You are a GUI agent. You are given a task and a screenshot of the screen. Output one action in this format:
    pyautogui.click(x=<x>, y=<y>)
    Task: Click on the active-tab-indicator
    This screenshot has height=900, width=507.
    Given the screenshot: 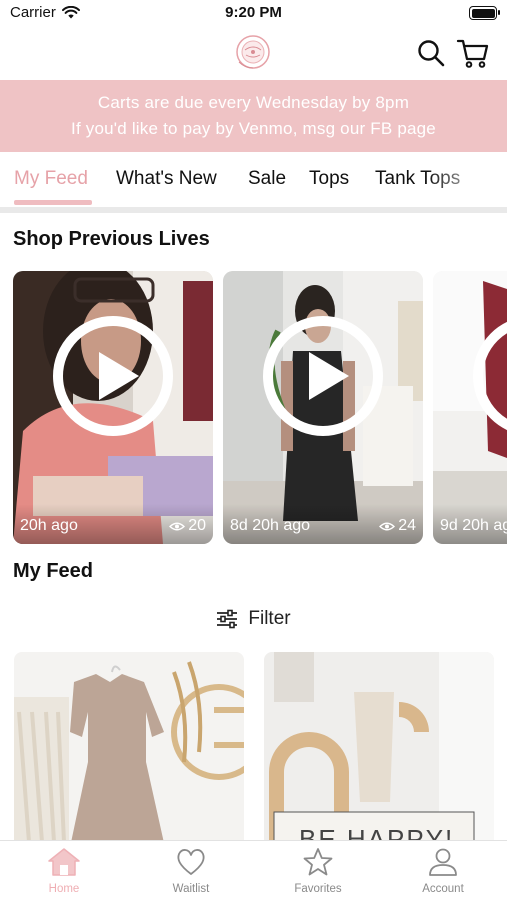 What is the action you would take?
    pyautogui.click(x=53, y=202)
    